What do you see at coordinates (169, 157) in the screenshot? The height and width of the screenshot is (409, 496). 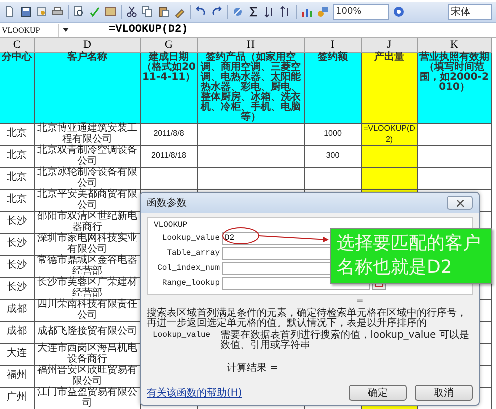 I see `table-cell: 2011/8/18` at bounding box center [169, 157].